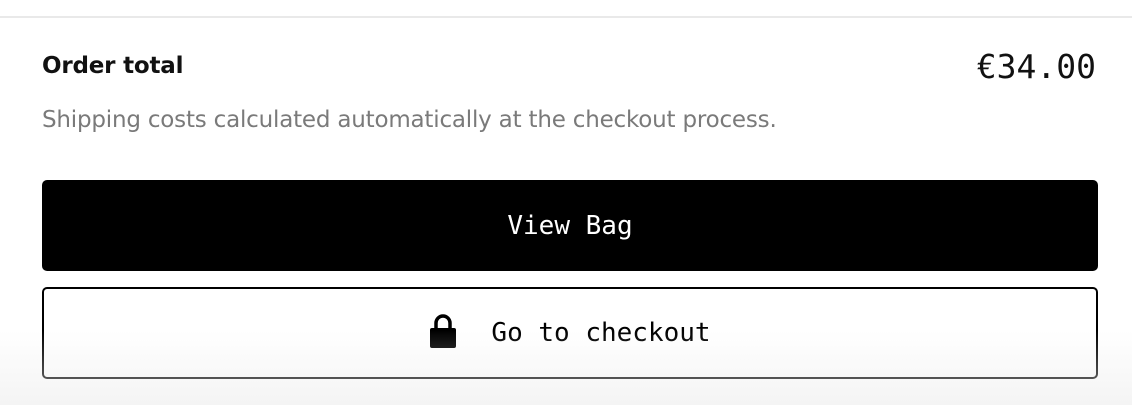 This screenshot has width=1132, height=405. I want to click on view-bag-label: View Bag, so click(570, 225).